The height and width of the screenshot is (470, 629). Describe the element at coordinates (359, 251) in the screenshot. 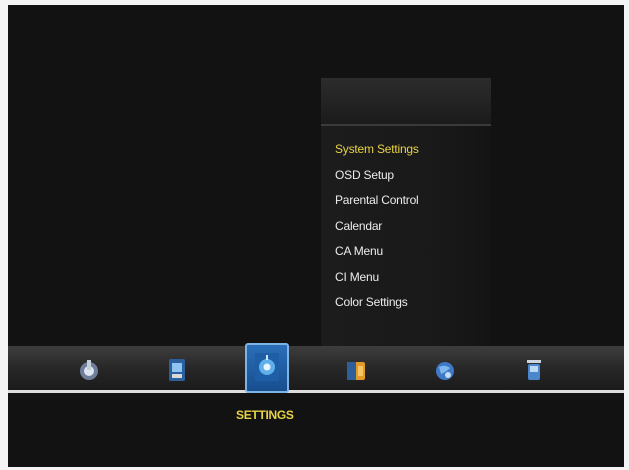

I see `menu-item-ca-menu: CA Menu` at that location.